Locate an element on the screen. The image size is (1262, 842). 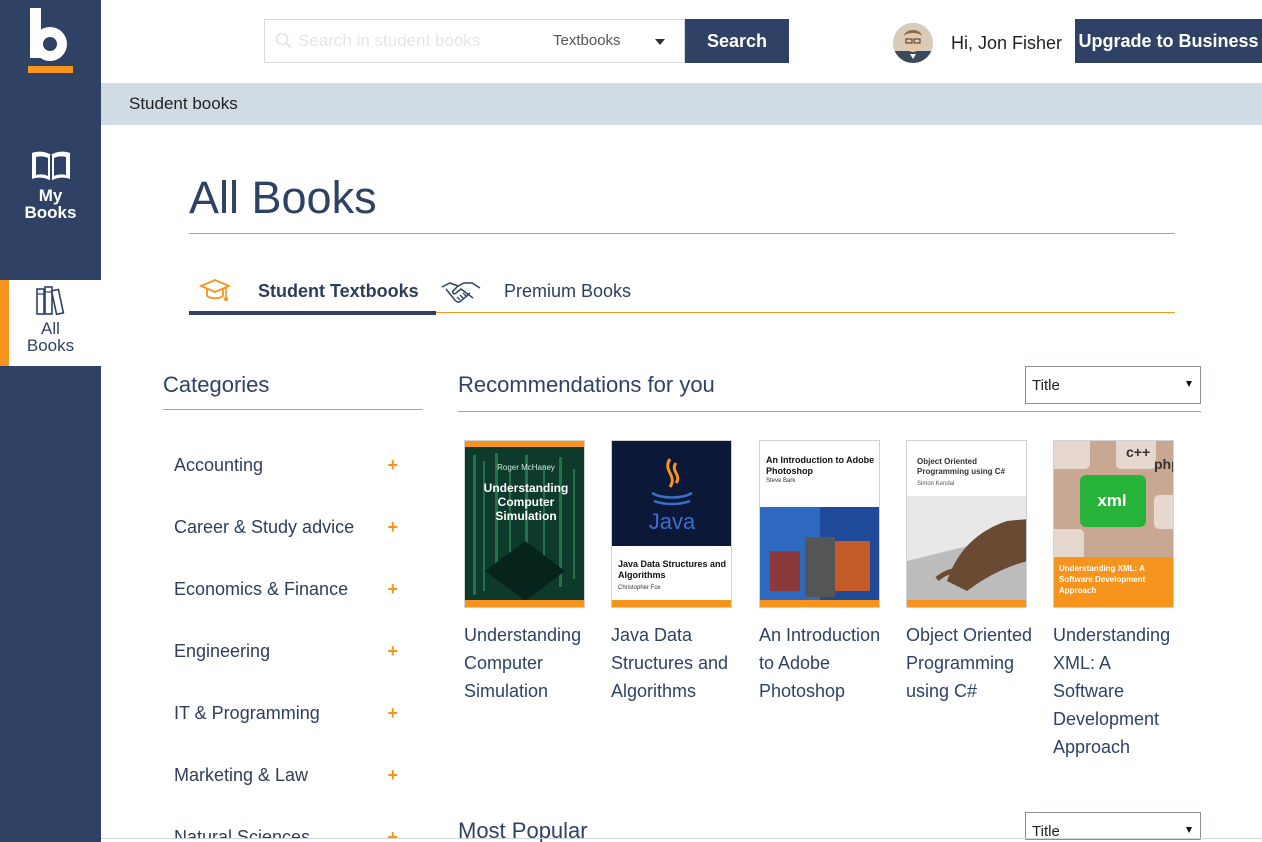
svg-text: Java is located at coordinates (672, 521).